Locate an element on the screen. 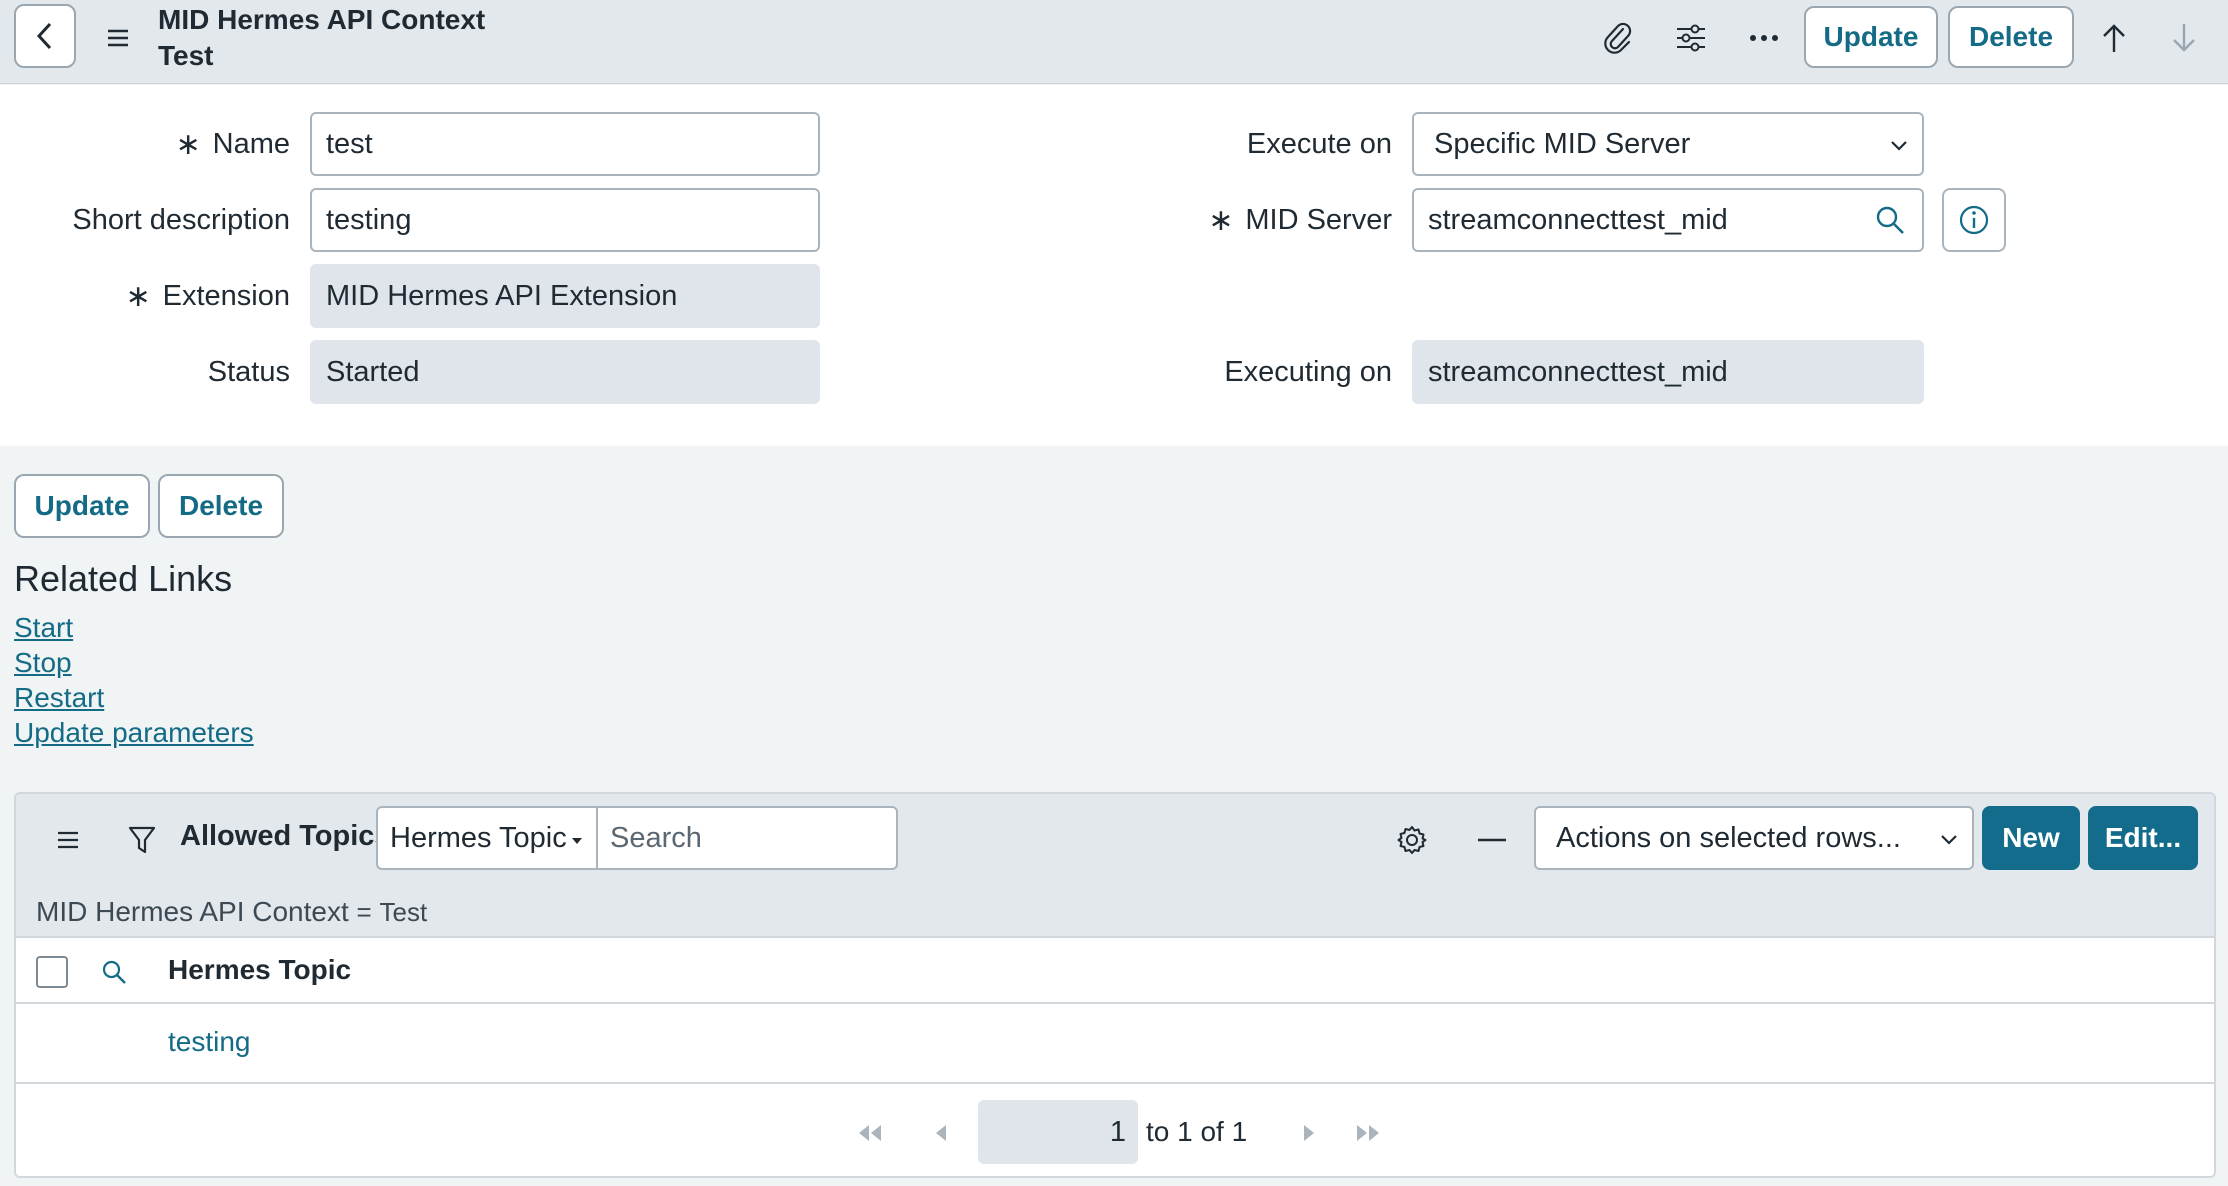 The height and width of the screenshot is (1186, 2228). related-links-title: Related Links is located at coordinates (123, 578).